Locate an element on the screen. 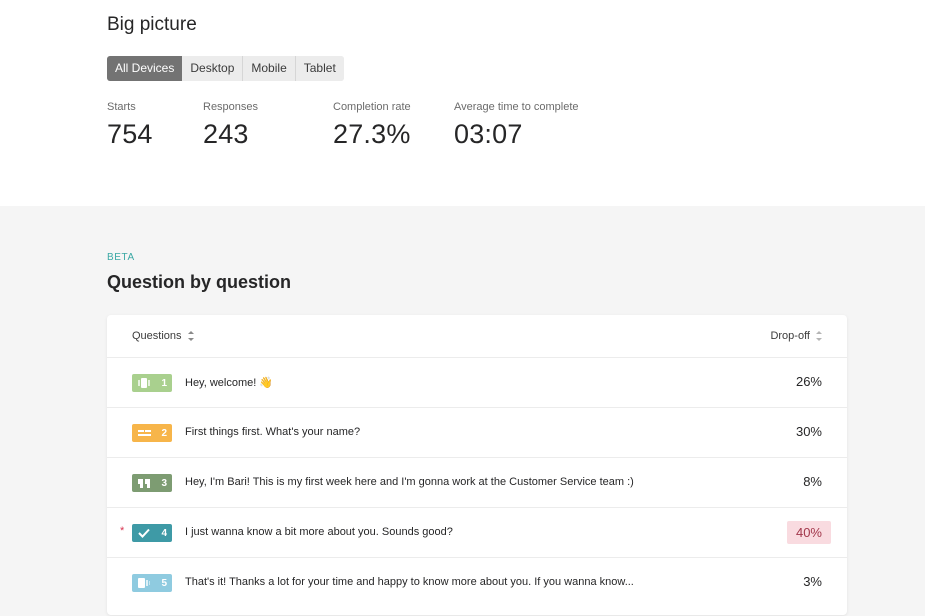  metric-value: 03:07 is located at coordinates (488, 134).